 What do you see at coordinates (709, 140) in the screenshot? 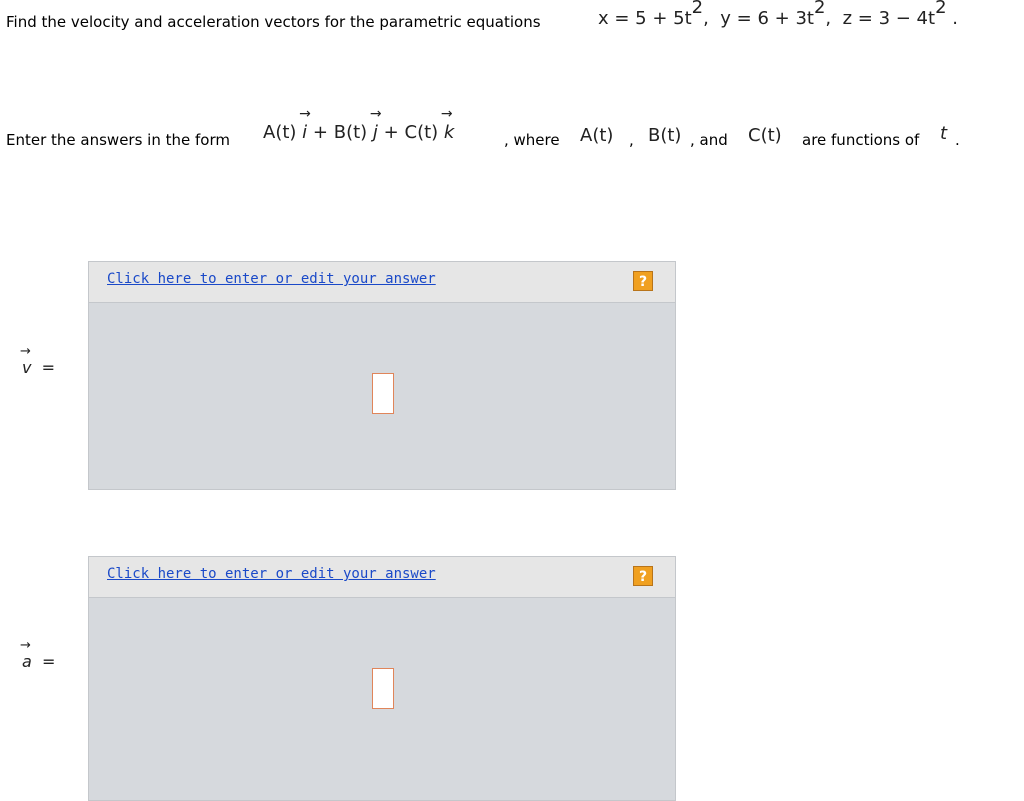
I see `instructions-and: , and` at bounding box center [709, 140].